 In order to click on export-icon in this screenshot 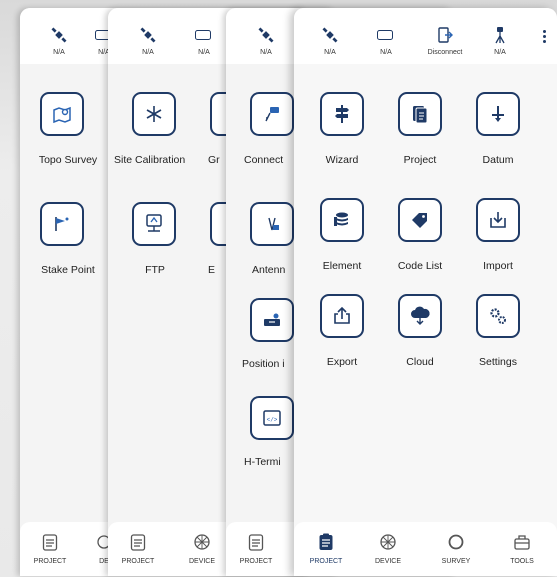, I will do `click(342, 315)`.